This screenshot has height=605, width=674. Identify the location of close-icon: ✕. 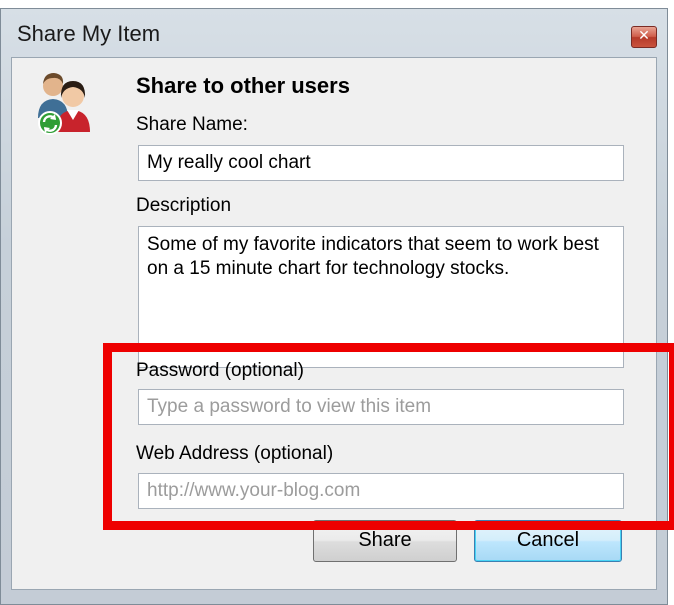
(644, 36).